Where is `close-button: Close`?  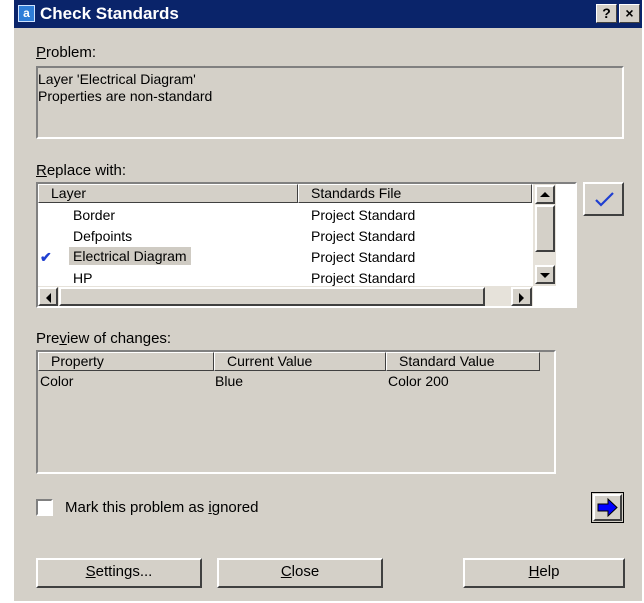 close-button: Close is located at coordinates (300, 573).